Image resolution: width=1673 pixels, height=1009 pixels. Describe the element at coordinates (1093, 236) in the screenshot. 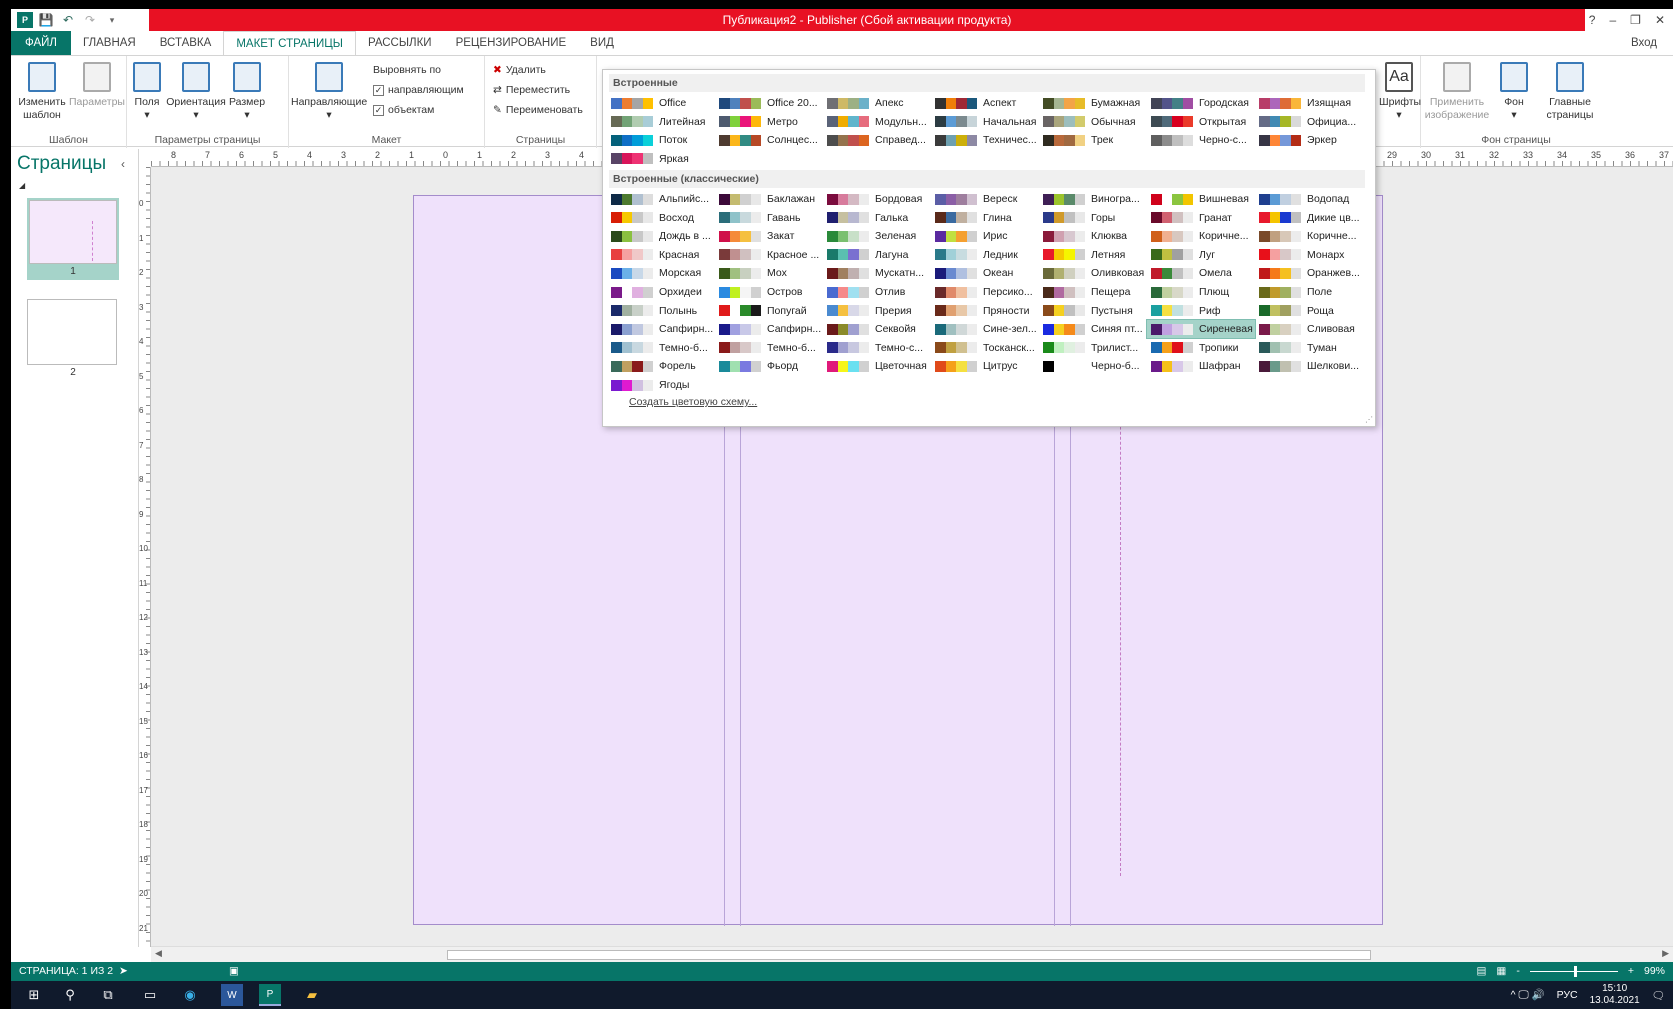

I see `color-scheme-item: Клюква` at that location.